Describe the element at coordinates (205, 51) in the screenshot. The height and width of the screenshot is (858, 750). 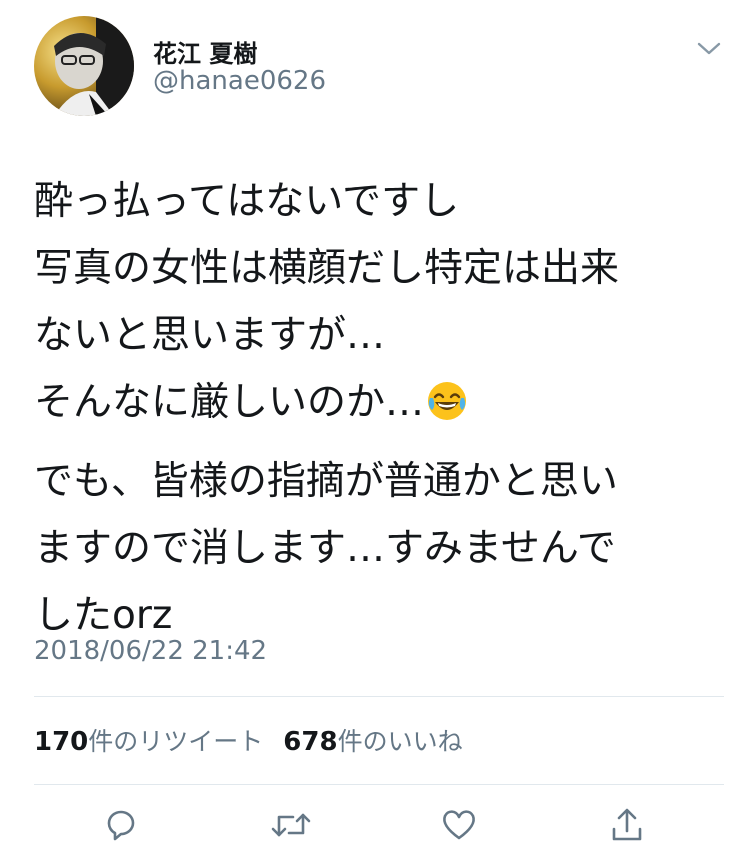
I see `display-name: 花江 夏樹` at that location.